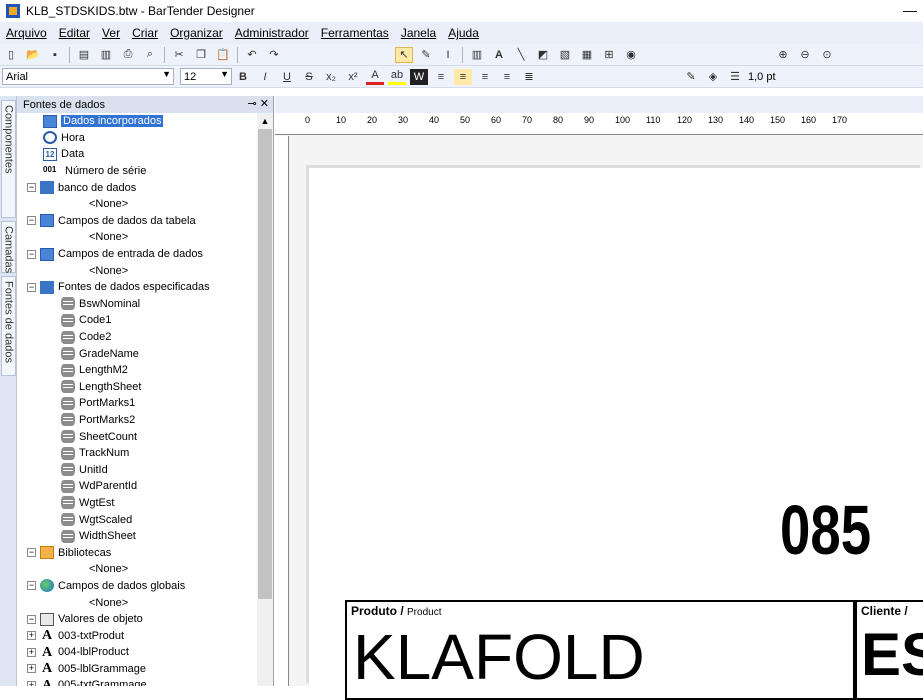 The width and height of the screenshot is (923, 700). Describe the element at coordinates (137, 486) in the screenshot. I see `tree-item: WdParentId` at that location.